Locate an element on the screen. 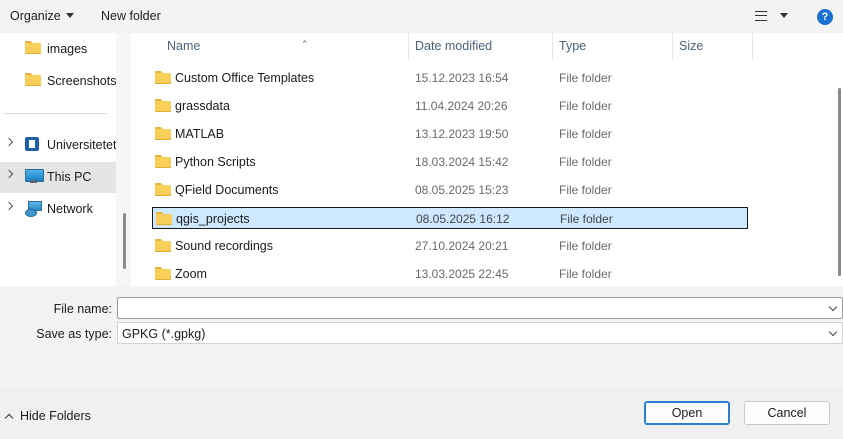  file-row: MATLAB 13.12.2023 19:50 File folder is located at coordinates (450, 134).